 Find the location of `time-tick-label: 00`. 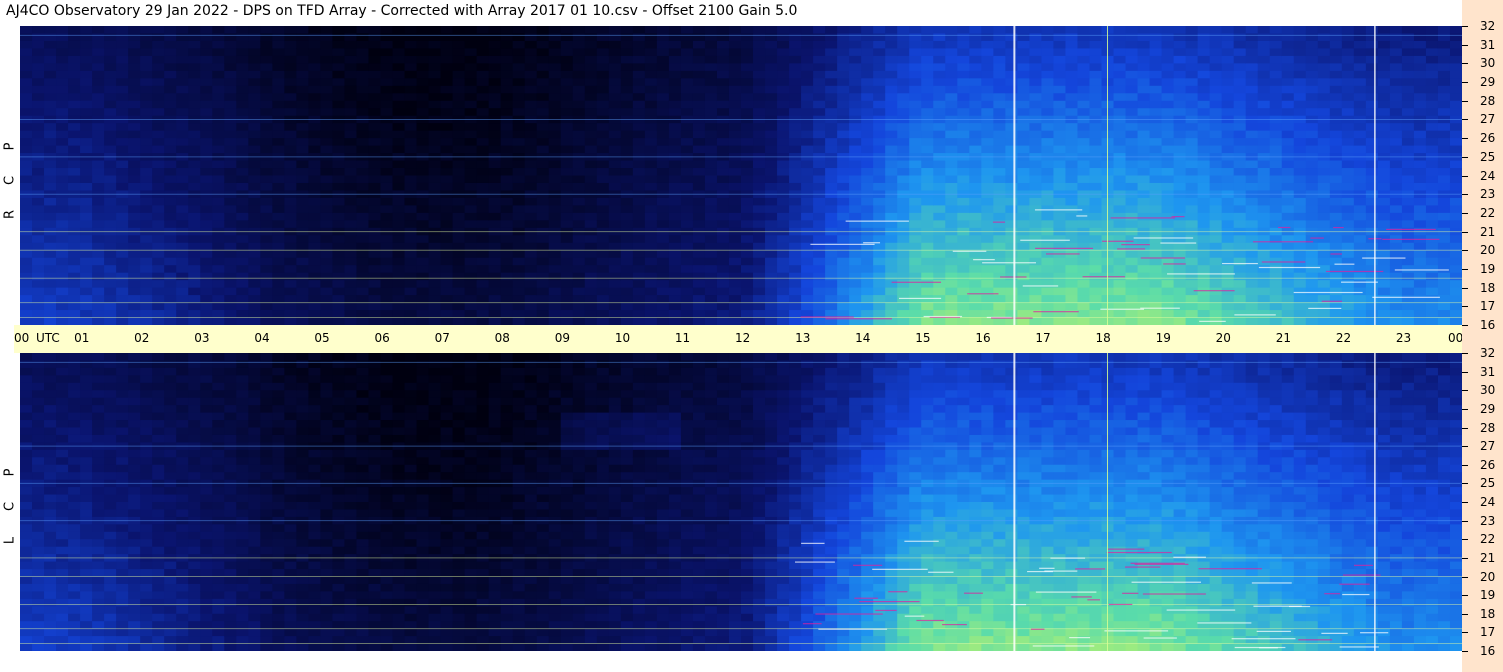

time-tick-label: 00 is located at coordinates (1456, 338).